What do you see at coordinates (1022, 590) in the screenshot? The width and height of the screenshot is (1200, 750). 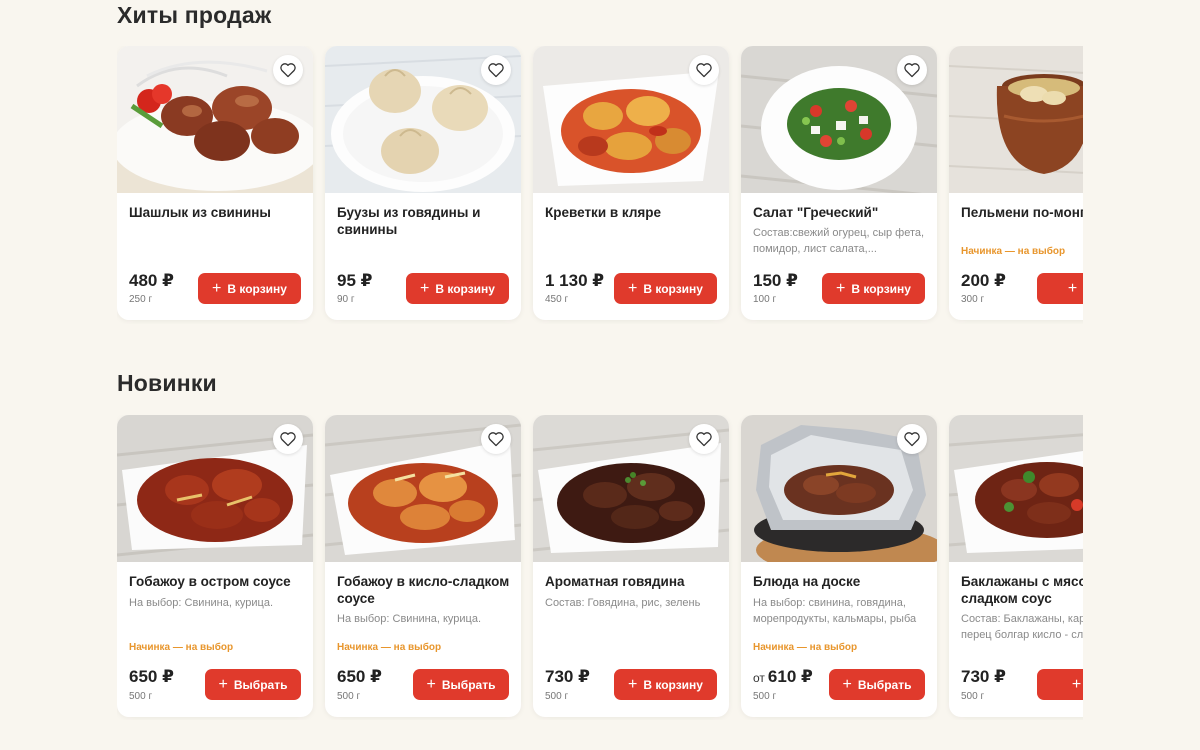 I see `product-name: Баклажаны с мясом кисло-сладком соус` at bounding box center [1022, 590].